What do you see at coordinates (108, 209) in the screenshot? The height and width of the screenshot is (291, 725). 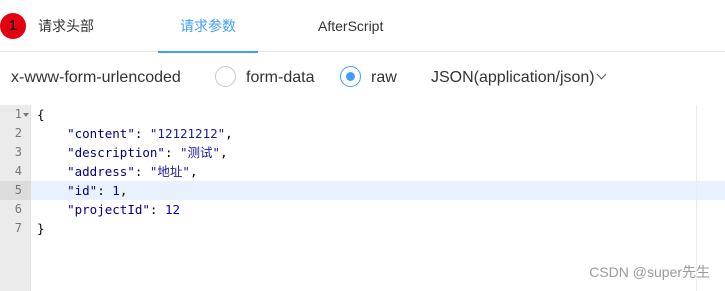 I see `json-key: "projectId"` at bounding box center [108, 209].